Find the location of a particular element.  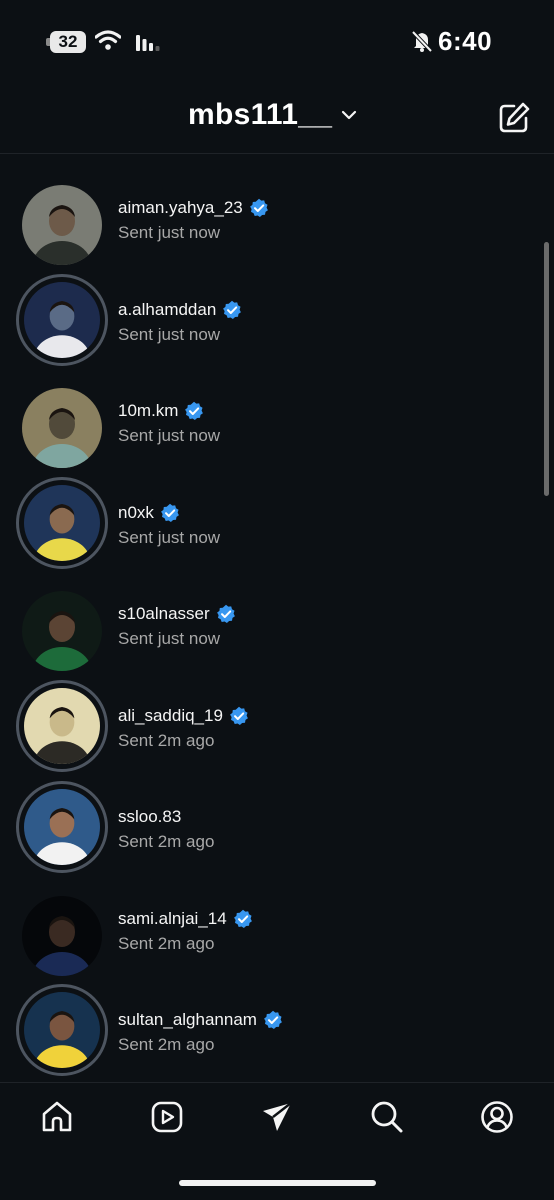

chat-text: ali_saddiq_19 Sent 2m ago is located at coordinates (183, 728).